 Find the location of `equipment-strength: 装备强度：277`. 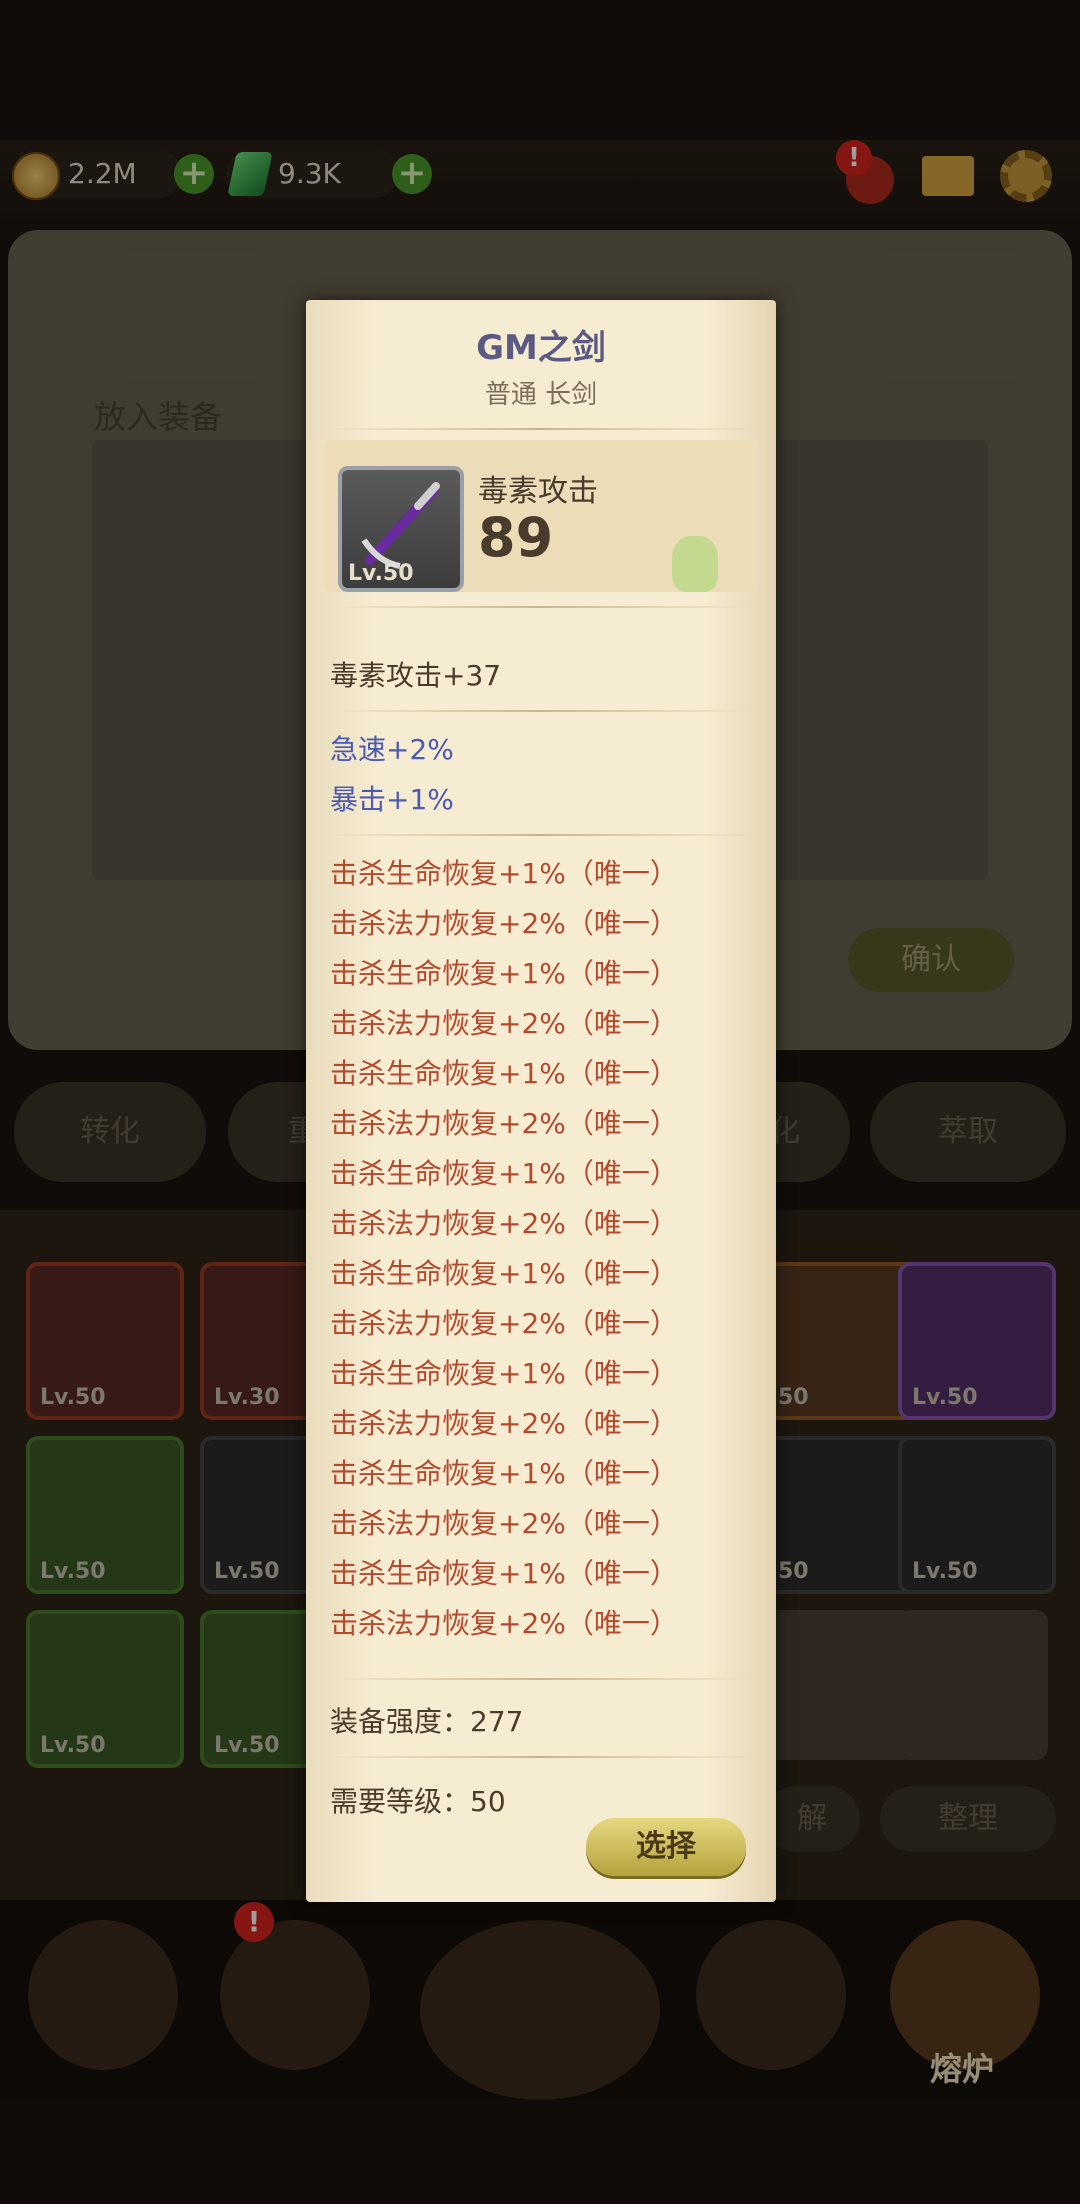

equipment-strength: 装备强度：277 is located at coordinates (427, 1721).